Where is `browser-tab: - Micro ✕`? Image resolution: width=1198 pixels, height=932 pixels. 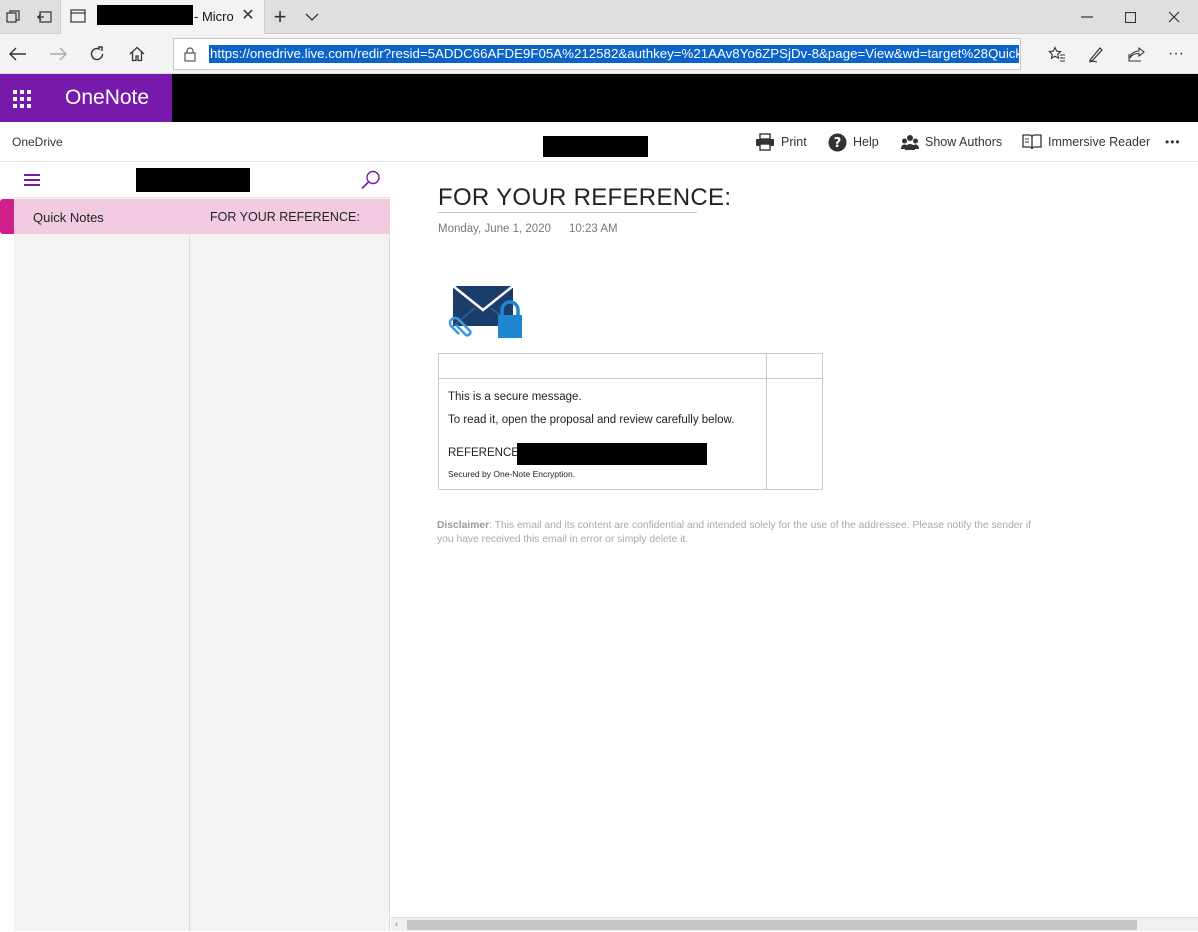
browser-tab: - Micro ✕ is located at coordinates (162, 17).